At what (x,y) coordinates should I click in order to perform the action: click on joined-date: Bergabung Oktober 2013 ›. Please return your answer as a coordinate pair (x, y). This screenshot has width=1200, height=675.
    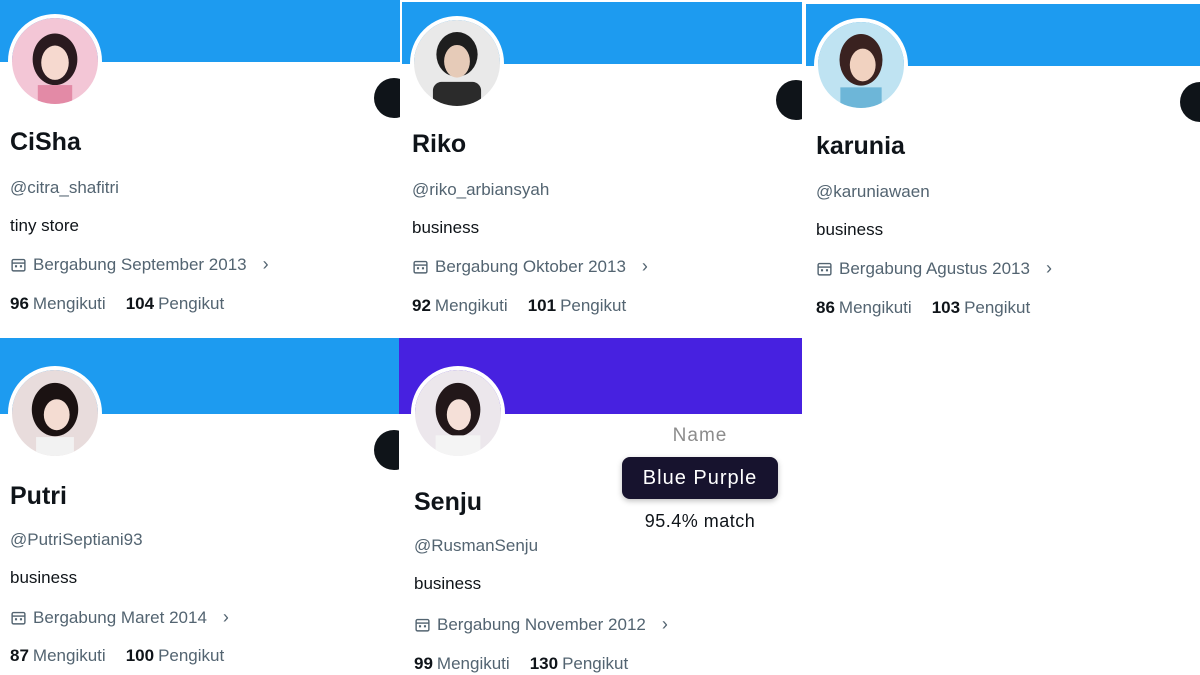
    Looking at the image, I should click on (530, 266).